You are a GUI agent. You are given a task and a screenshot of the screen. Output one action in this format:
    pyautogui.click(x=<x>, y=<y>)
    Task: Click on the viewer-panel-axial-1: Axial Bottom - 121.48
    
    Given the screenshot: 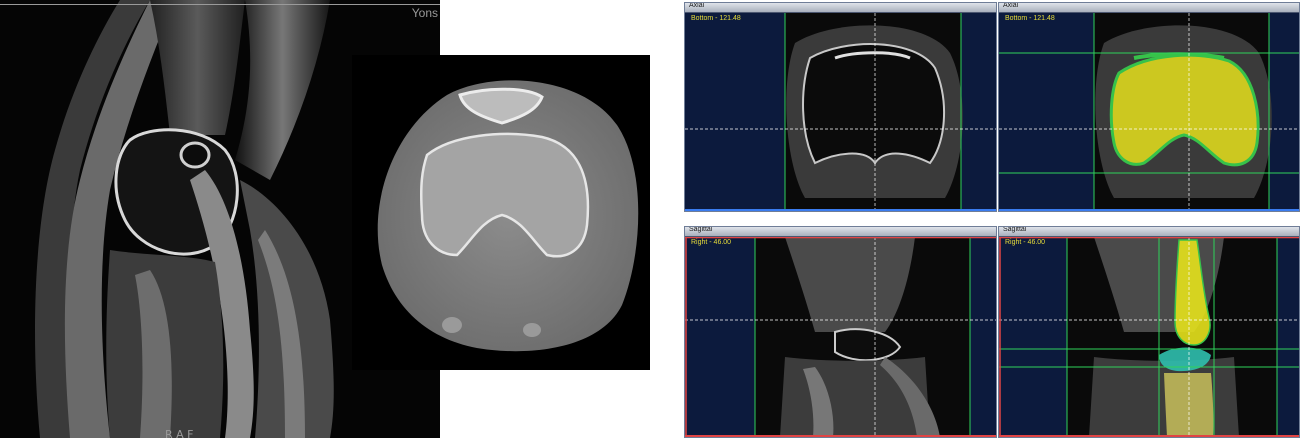 What is the action you would take?
    pyautogui.click(x=840, y=107)
    